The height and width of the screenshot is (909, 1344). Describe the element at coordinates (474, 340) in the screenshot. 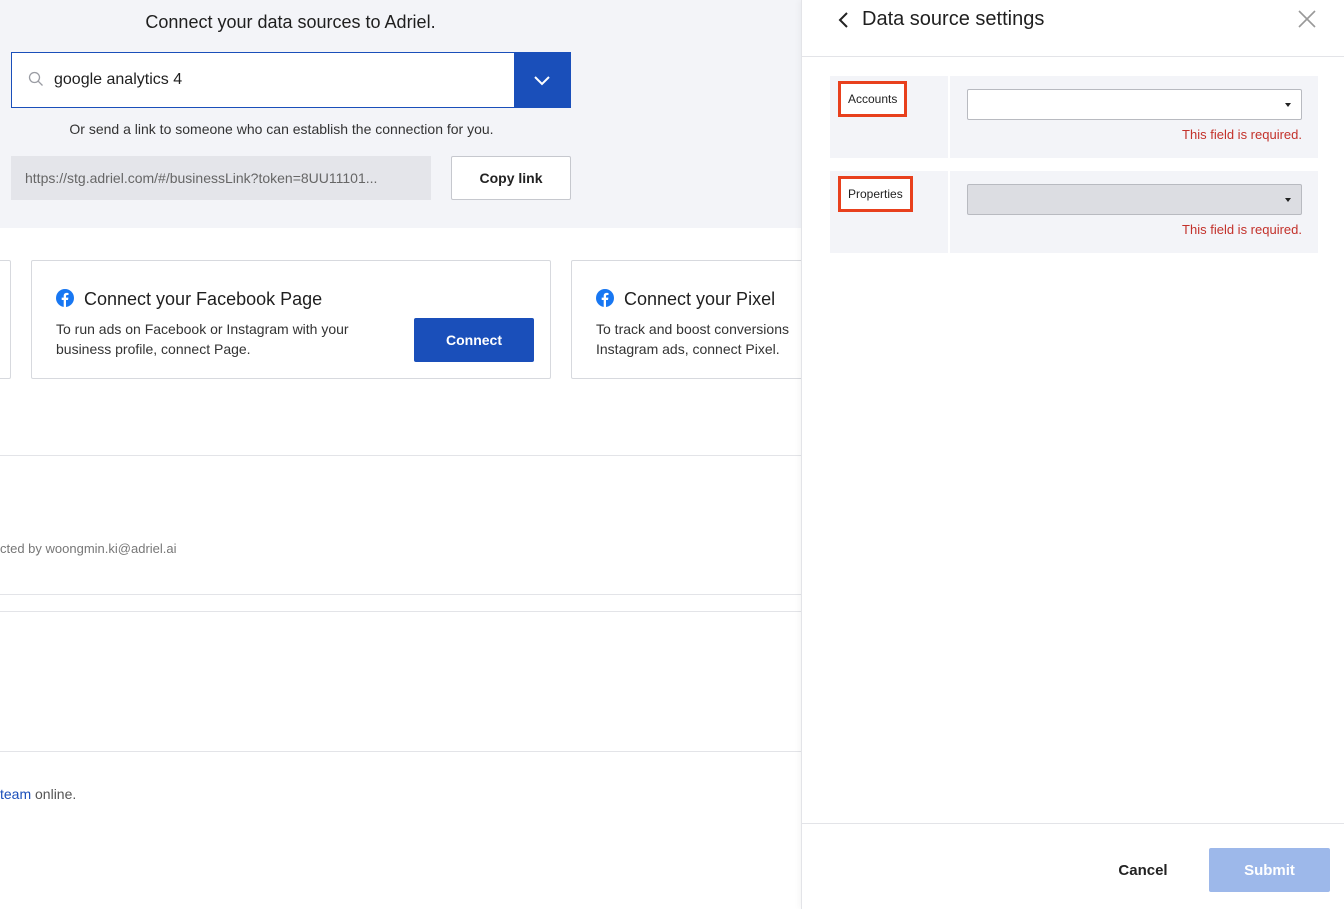

I see `connect-facebook-page-button: Connect` at that location.